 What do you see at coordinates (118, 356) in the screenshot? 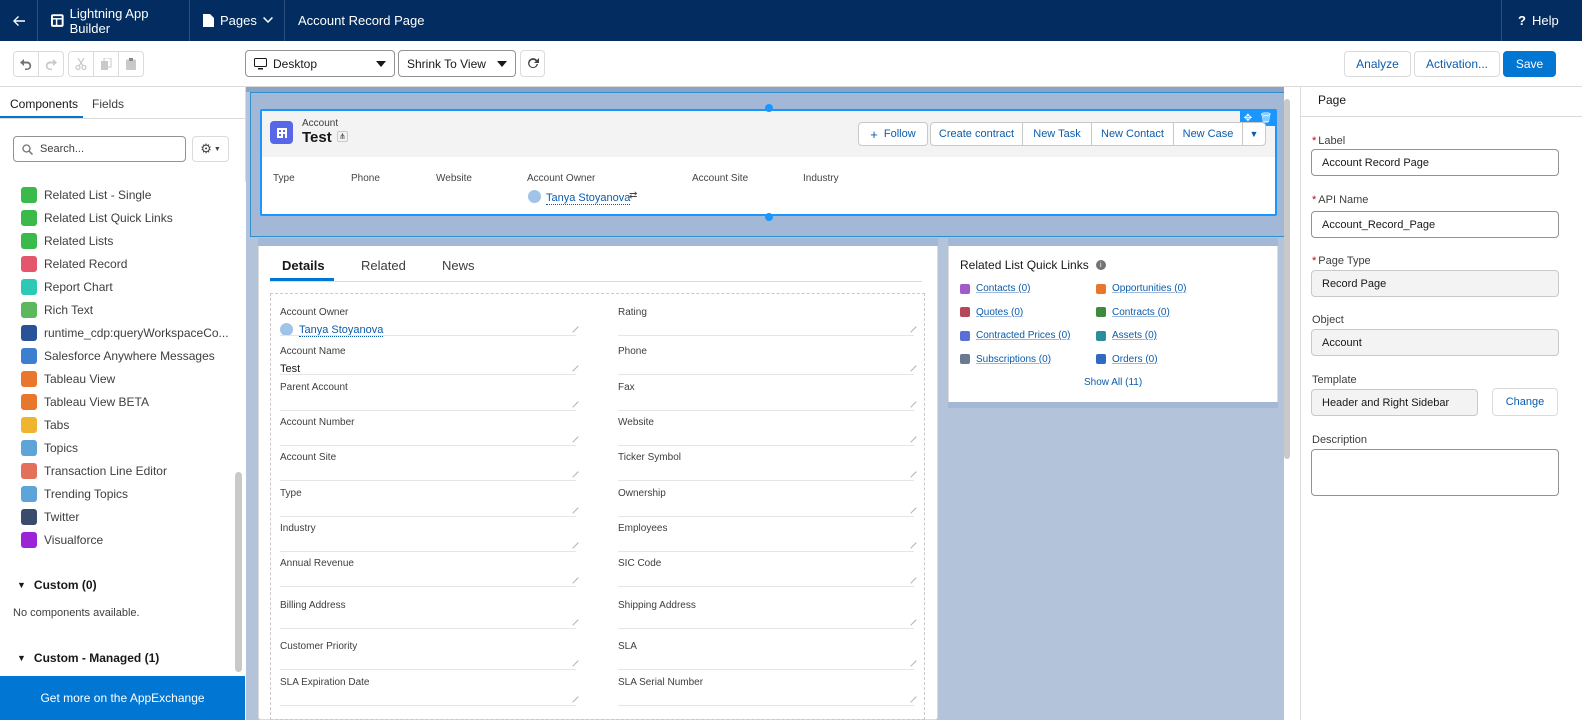
I see `component-item: Salesforce Anywhere Messages` at bounding box center [118, 356].